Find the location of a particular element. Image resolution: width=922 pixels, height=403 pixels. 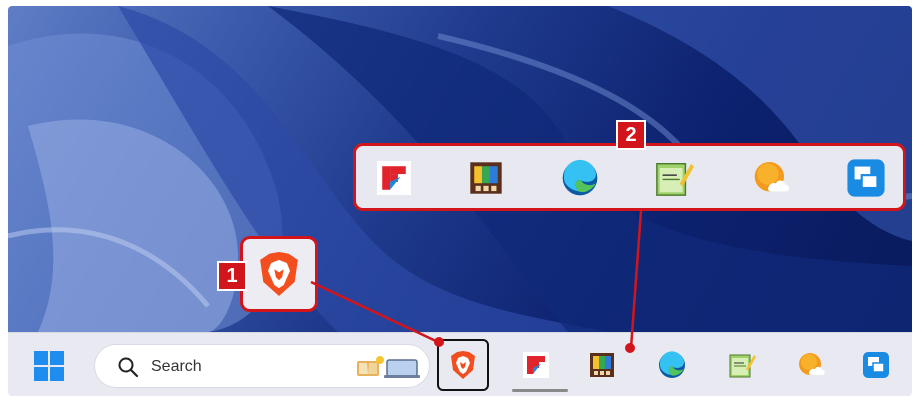

popup-item-flipboard is located at coordinates (394, 178).